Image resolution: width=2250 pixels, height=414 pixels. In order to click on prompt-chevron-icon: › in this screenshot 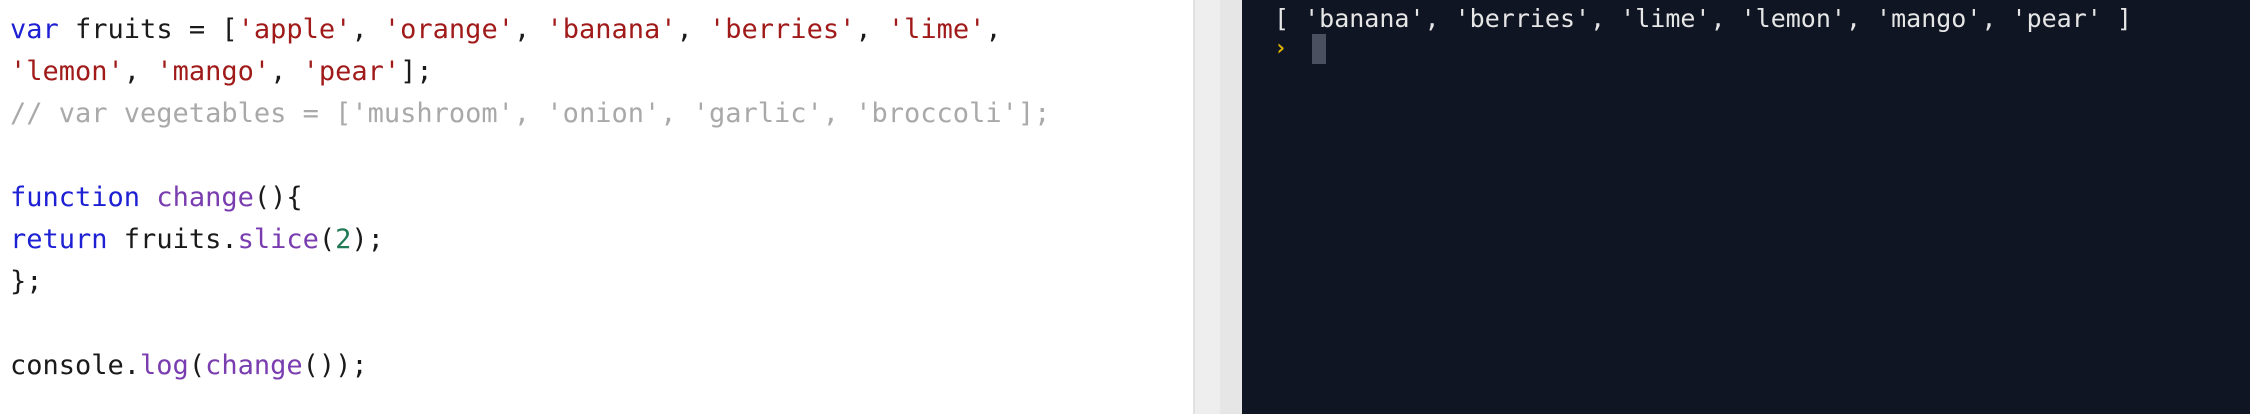, I will do `click(1281, 48)`.